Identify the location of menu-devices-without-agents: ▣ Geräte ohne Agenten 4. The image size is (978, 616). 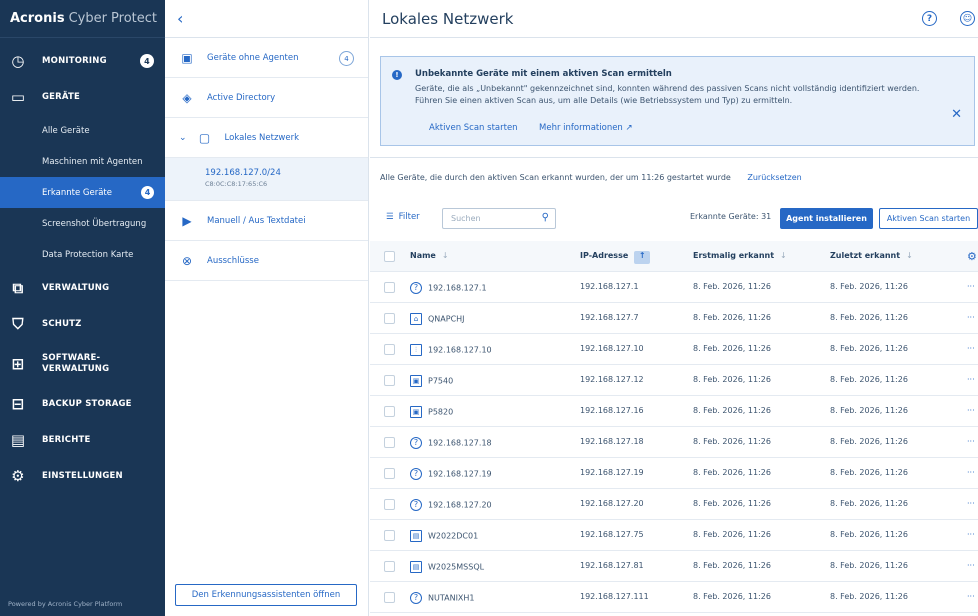
(266, 58).